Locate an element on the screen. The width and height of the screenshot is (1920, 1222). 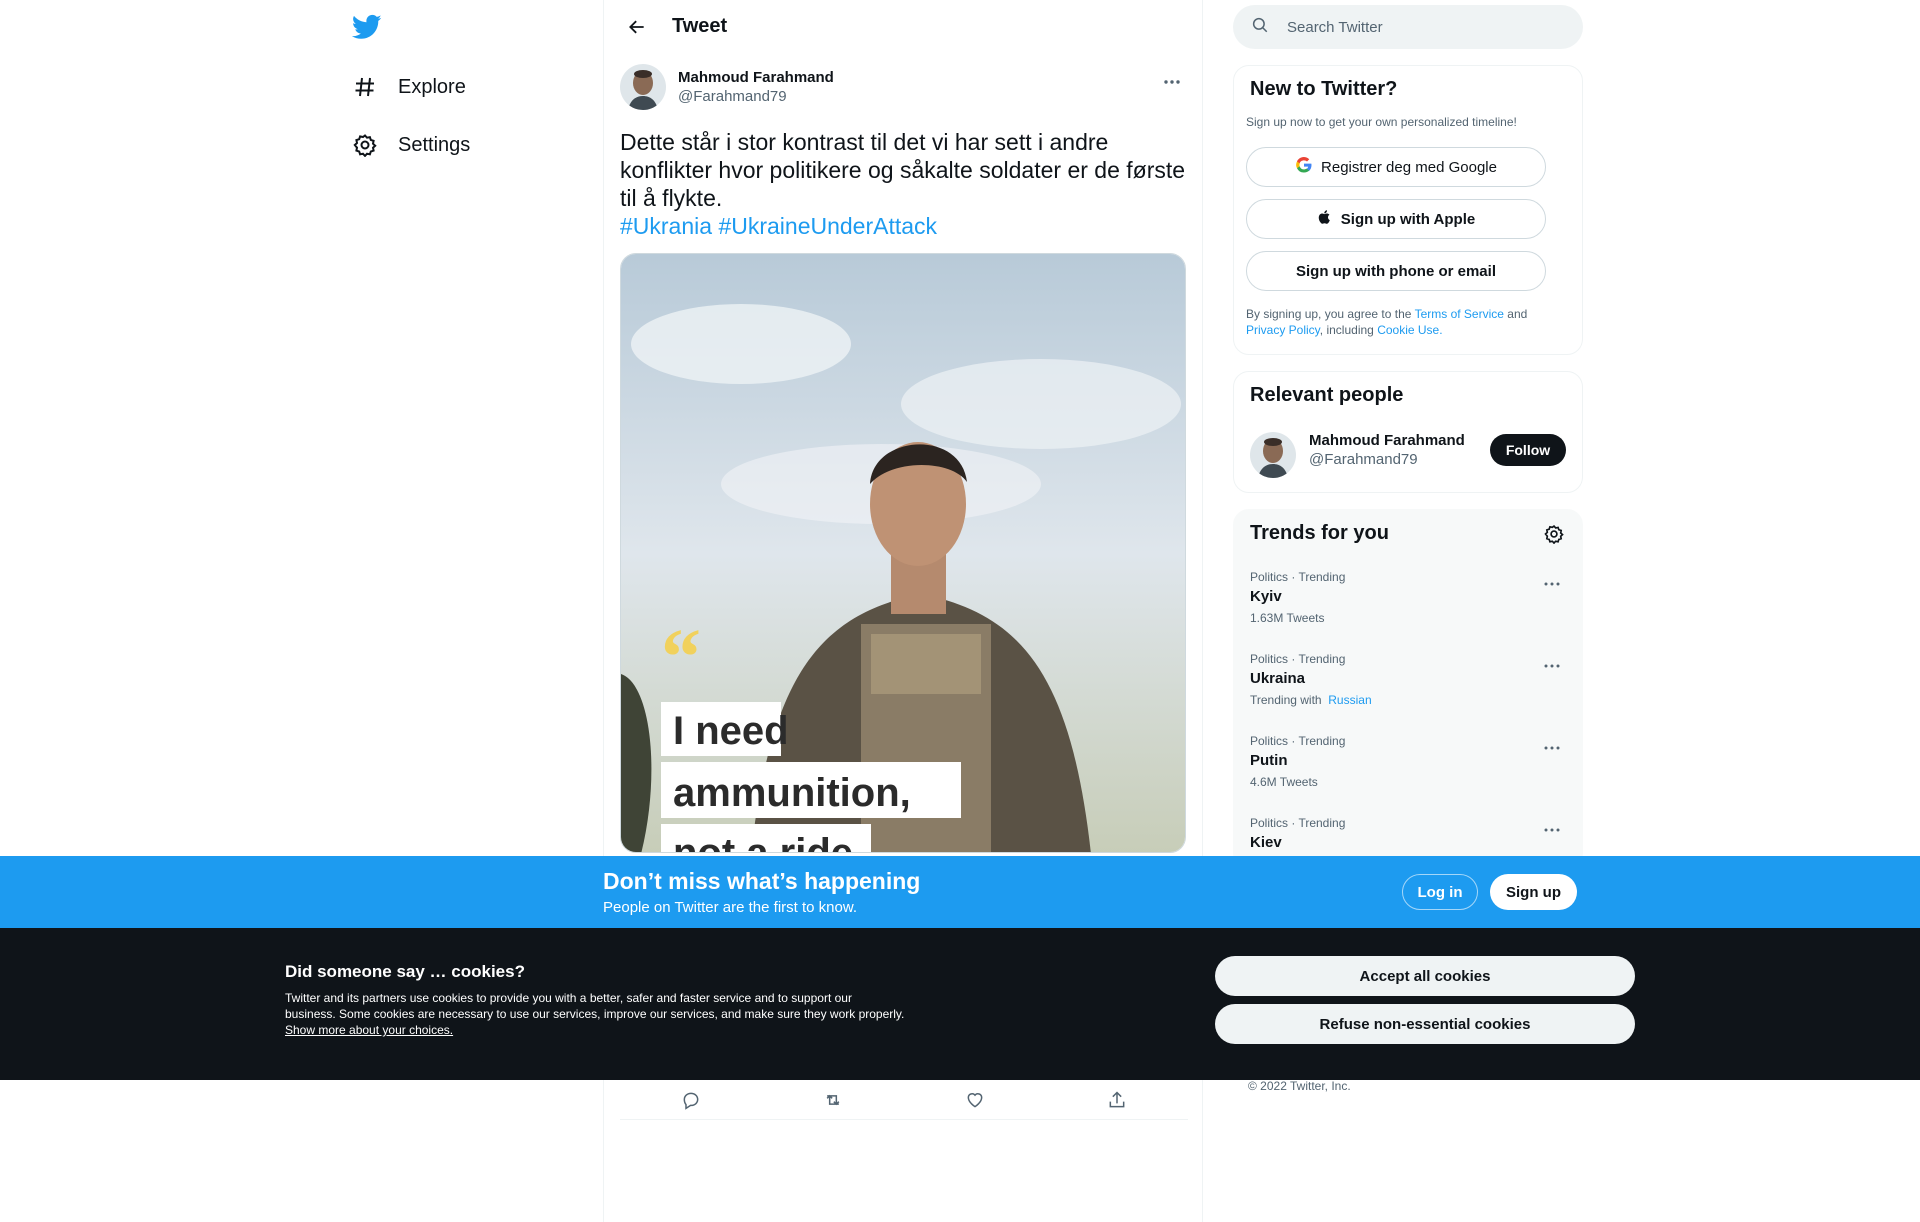
trend-sub: 4.6M Tweets is located at coordinates (1284, 782).